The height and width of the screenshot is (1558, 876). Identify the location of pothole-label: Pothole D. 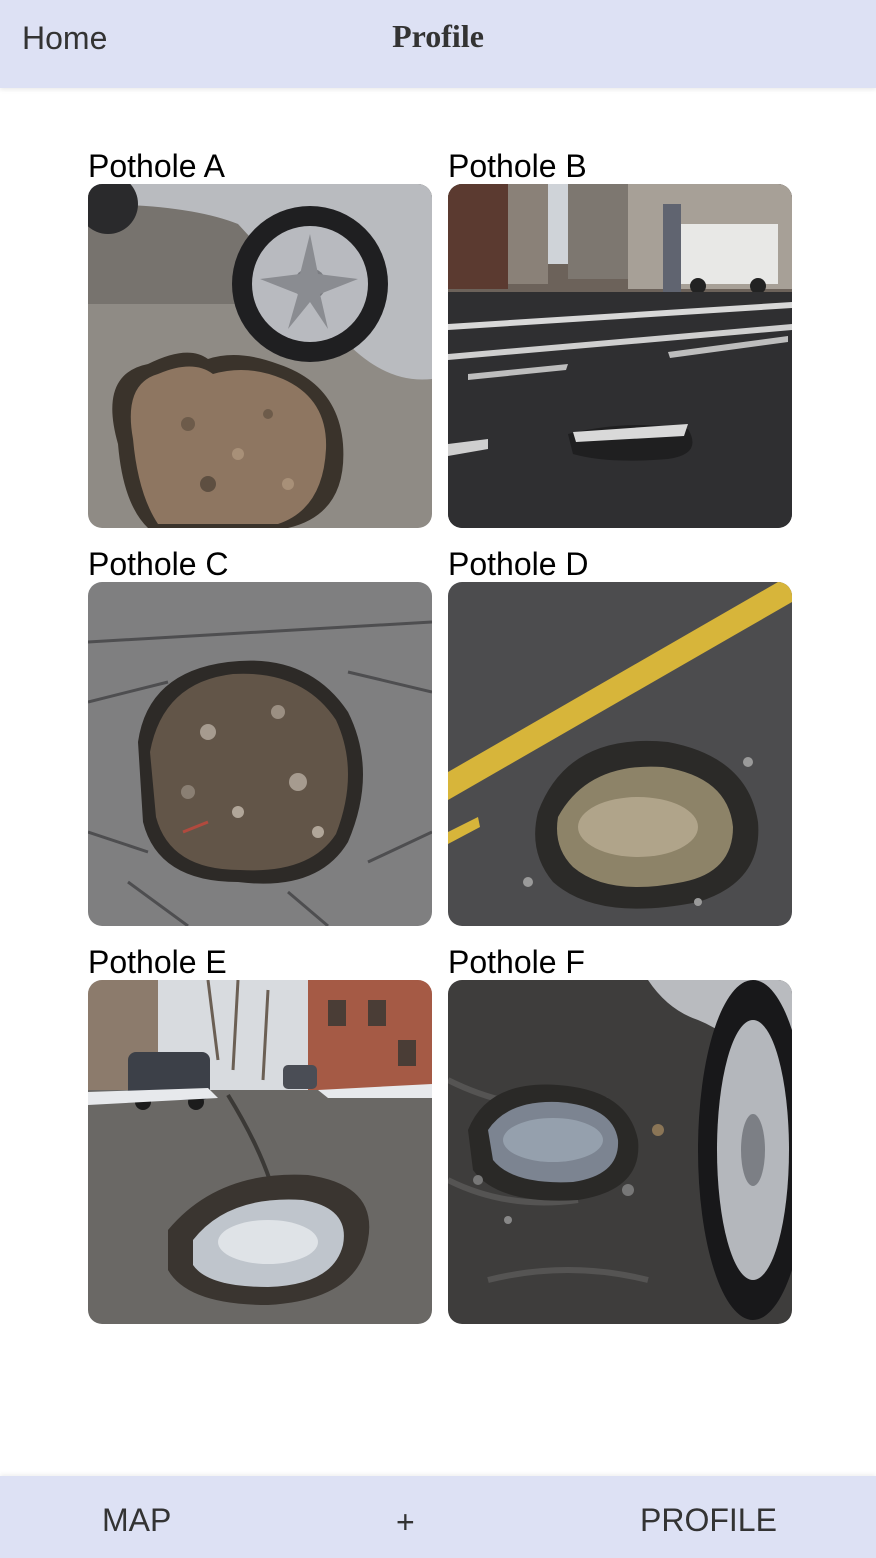
(518, 564).